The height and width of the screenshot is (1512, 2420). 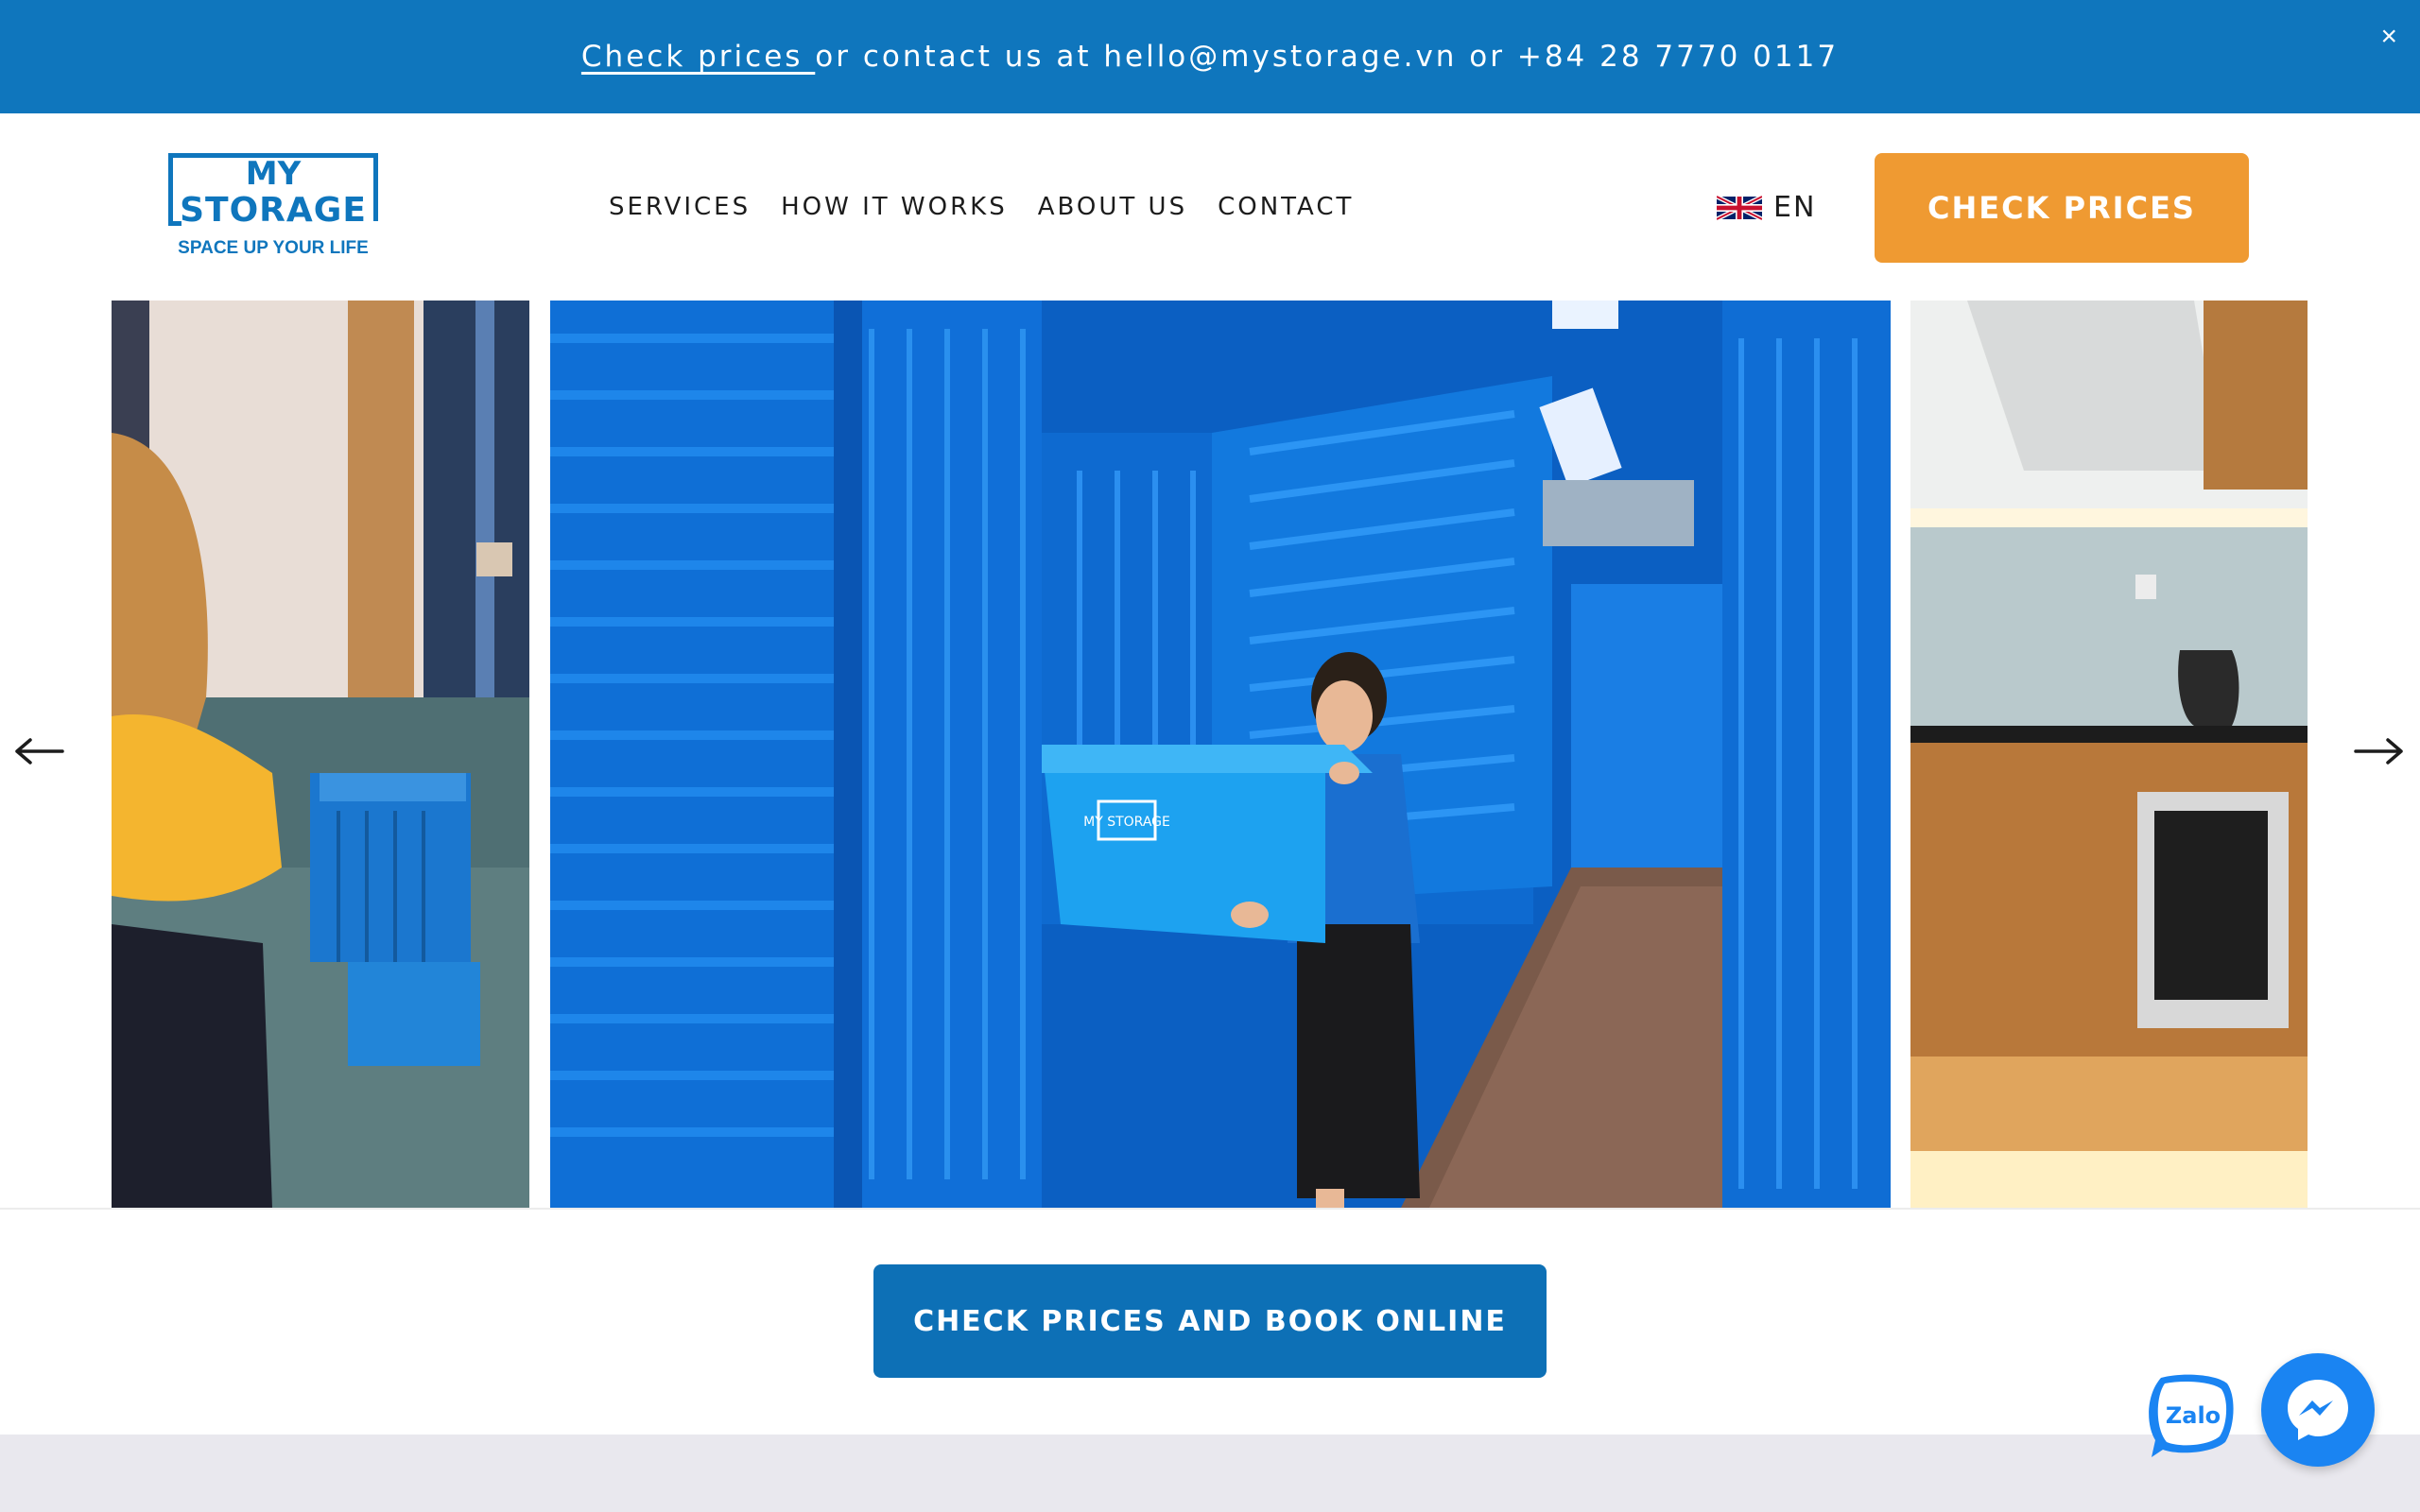 I want to click on slide-image-living-room, so click(x=320, y=754).